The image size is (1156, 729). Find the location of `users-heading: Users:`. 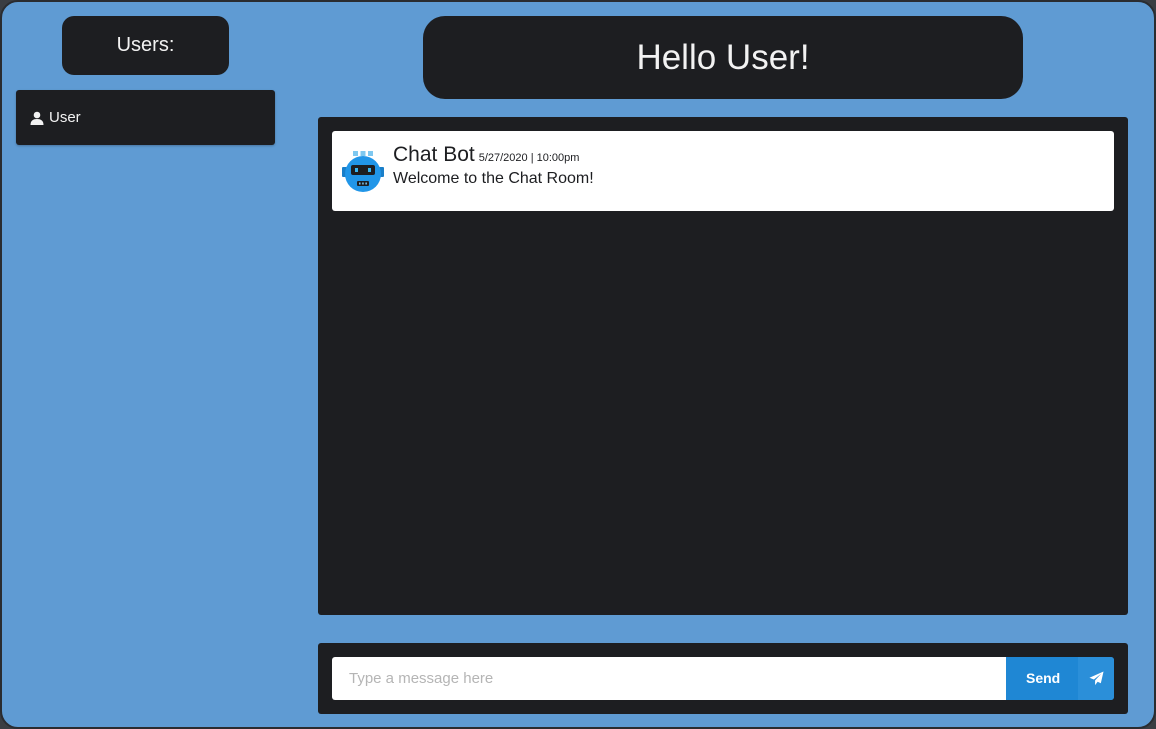

users-heading: Users: is located at coordinates (145, 45).